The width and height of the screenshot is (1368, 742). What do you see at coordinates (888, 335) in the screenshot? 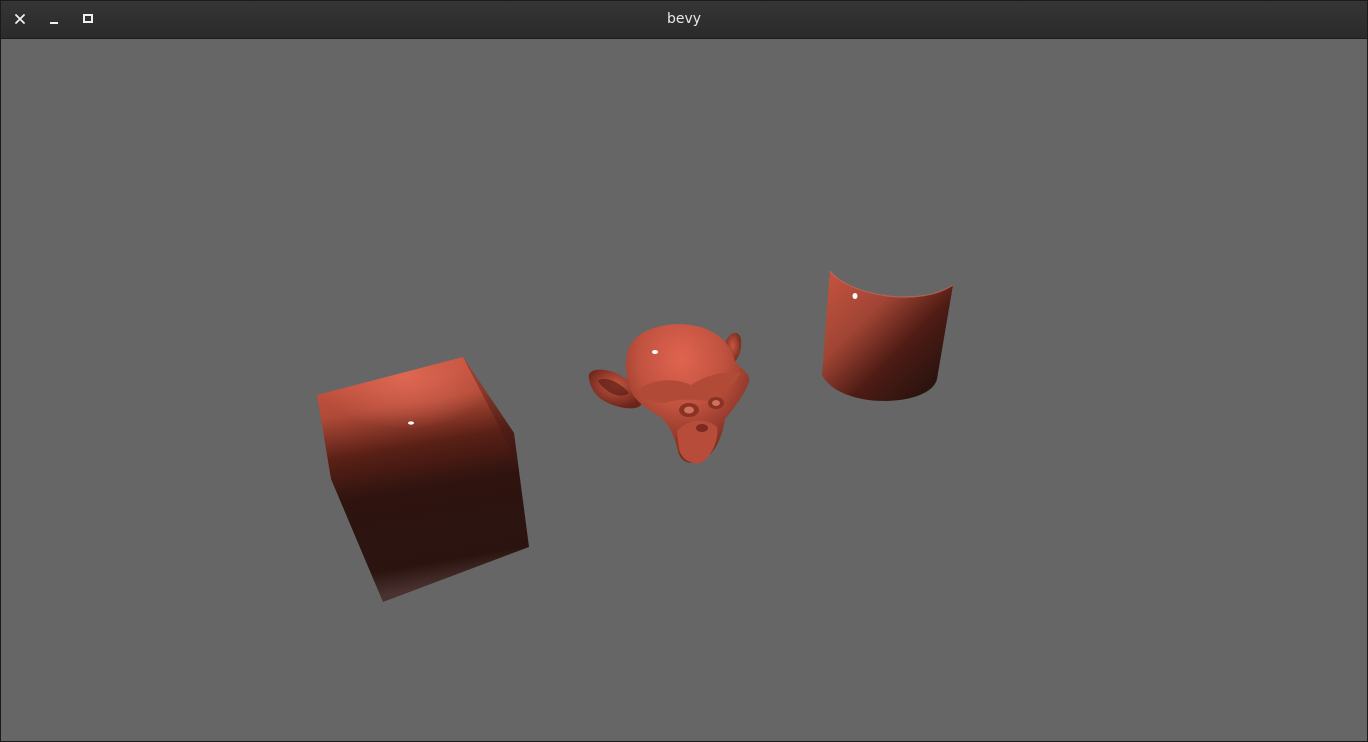
I see `cylinder-mesh` at bounding box center [888, 335].